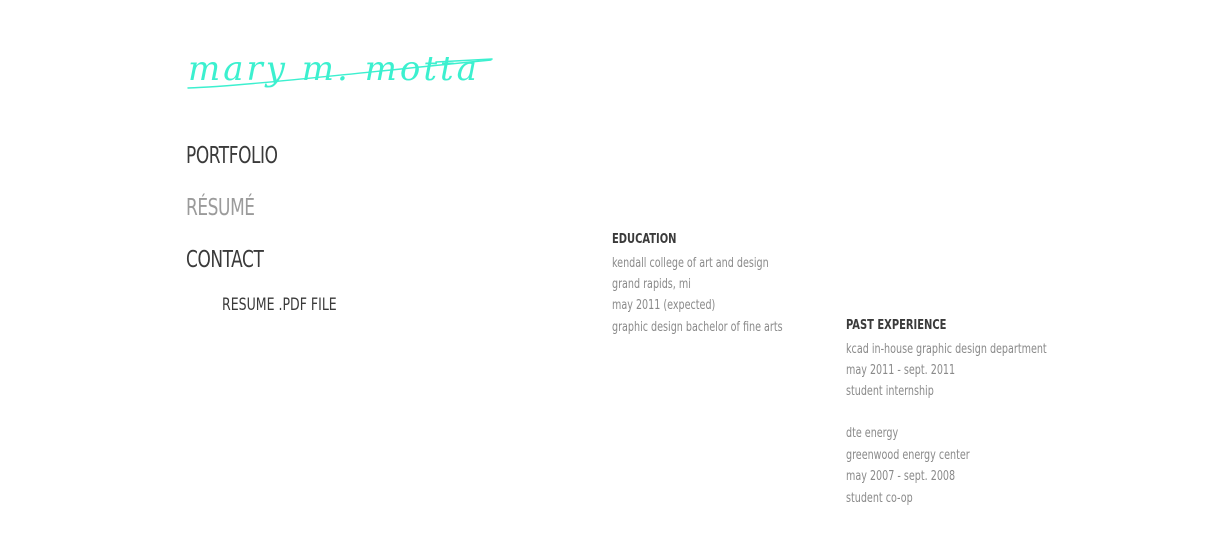 This screenshot has height=552, width=1231. I want to click on experience-line: student co-op, so click(879, 498).